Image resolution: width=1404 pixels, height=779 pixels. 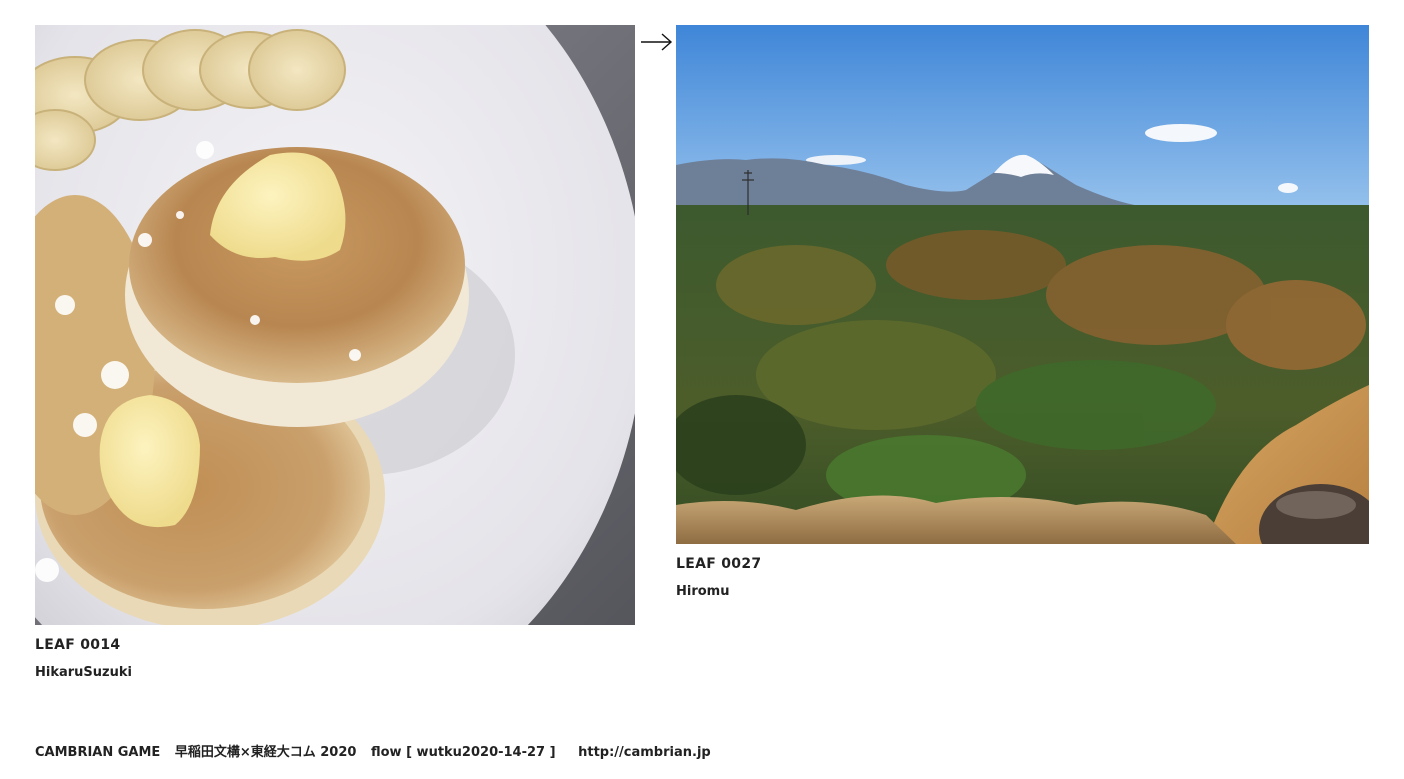 What do you see at coordinates (97, 752) in the screenshot?
I see `footer-site-name: CAMBRIAN GAME` at bounding box center [97, 752].